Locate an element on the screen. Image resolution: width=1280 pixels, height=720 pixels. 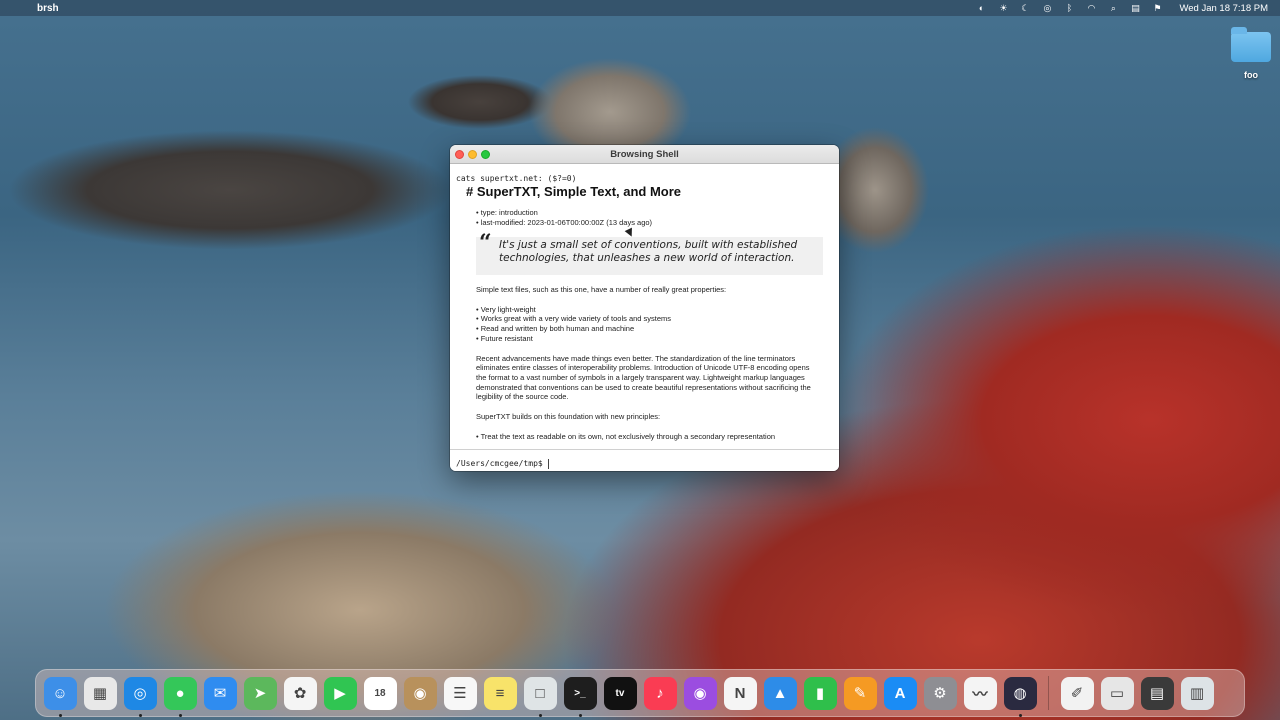
contacts-icon: ◉ is located at coordinates (420, 693).